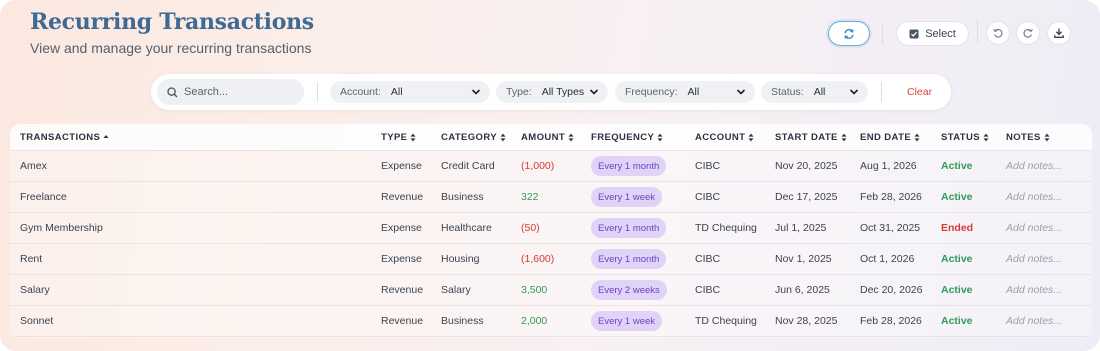 The image size is (1100, 351). What do you see at coordinates (811, 137) in the screenshot?
I see `col-start-date-header: START DATE` at bounding box center [811, 137].